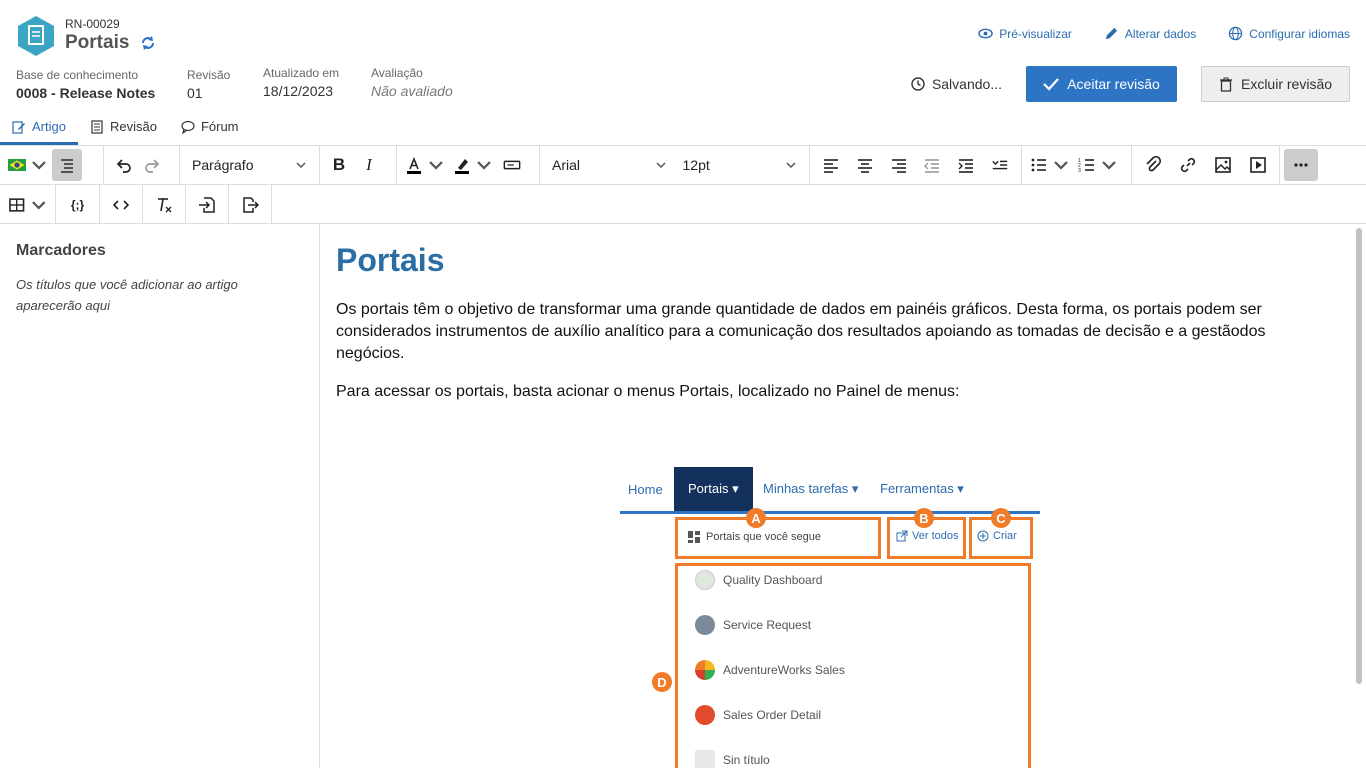 The width and height of the screenshot is (1366, 768). I want to click on edit-data-link: Alterar dados, so click(1150, 33).